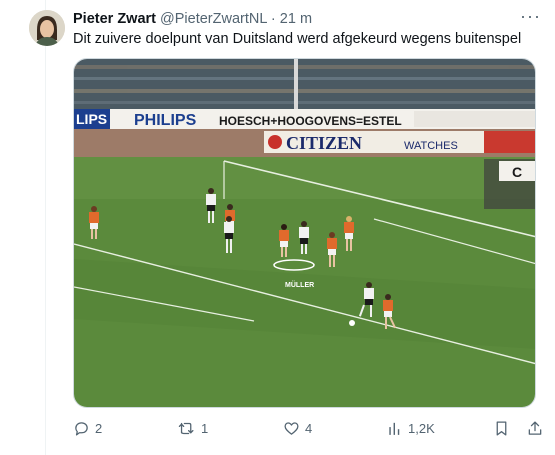  What do you see at coordinates (291, 428) in the screenshot?
I see `heart-icon` at bounding box center [291, 428].